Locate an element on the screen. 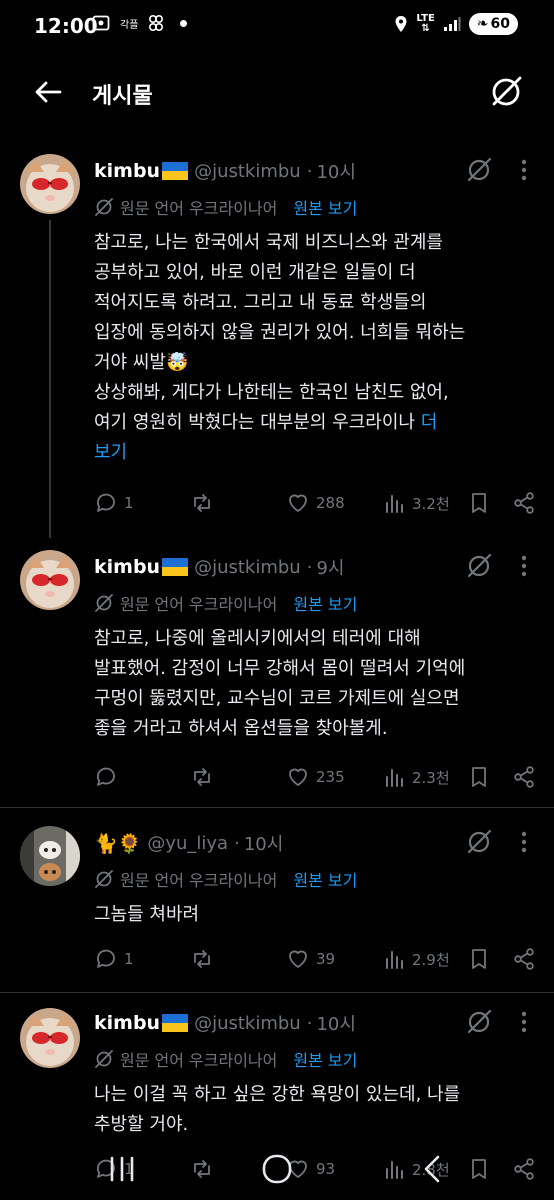 Image resolution: width=554 pixels, height=1200 pixels. status-time: 12:00 is located at coordinates (66, 26).